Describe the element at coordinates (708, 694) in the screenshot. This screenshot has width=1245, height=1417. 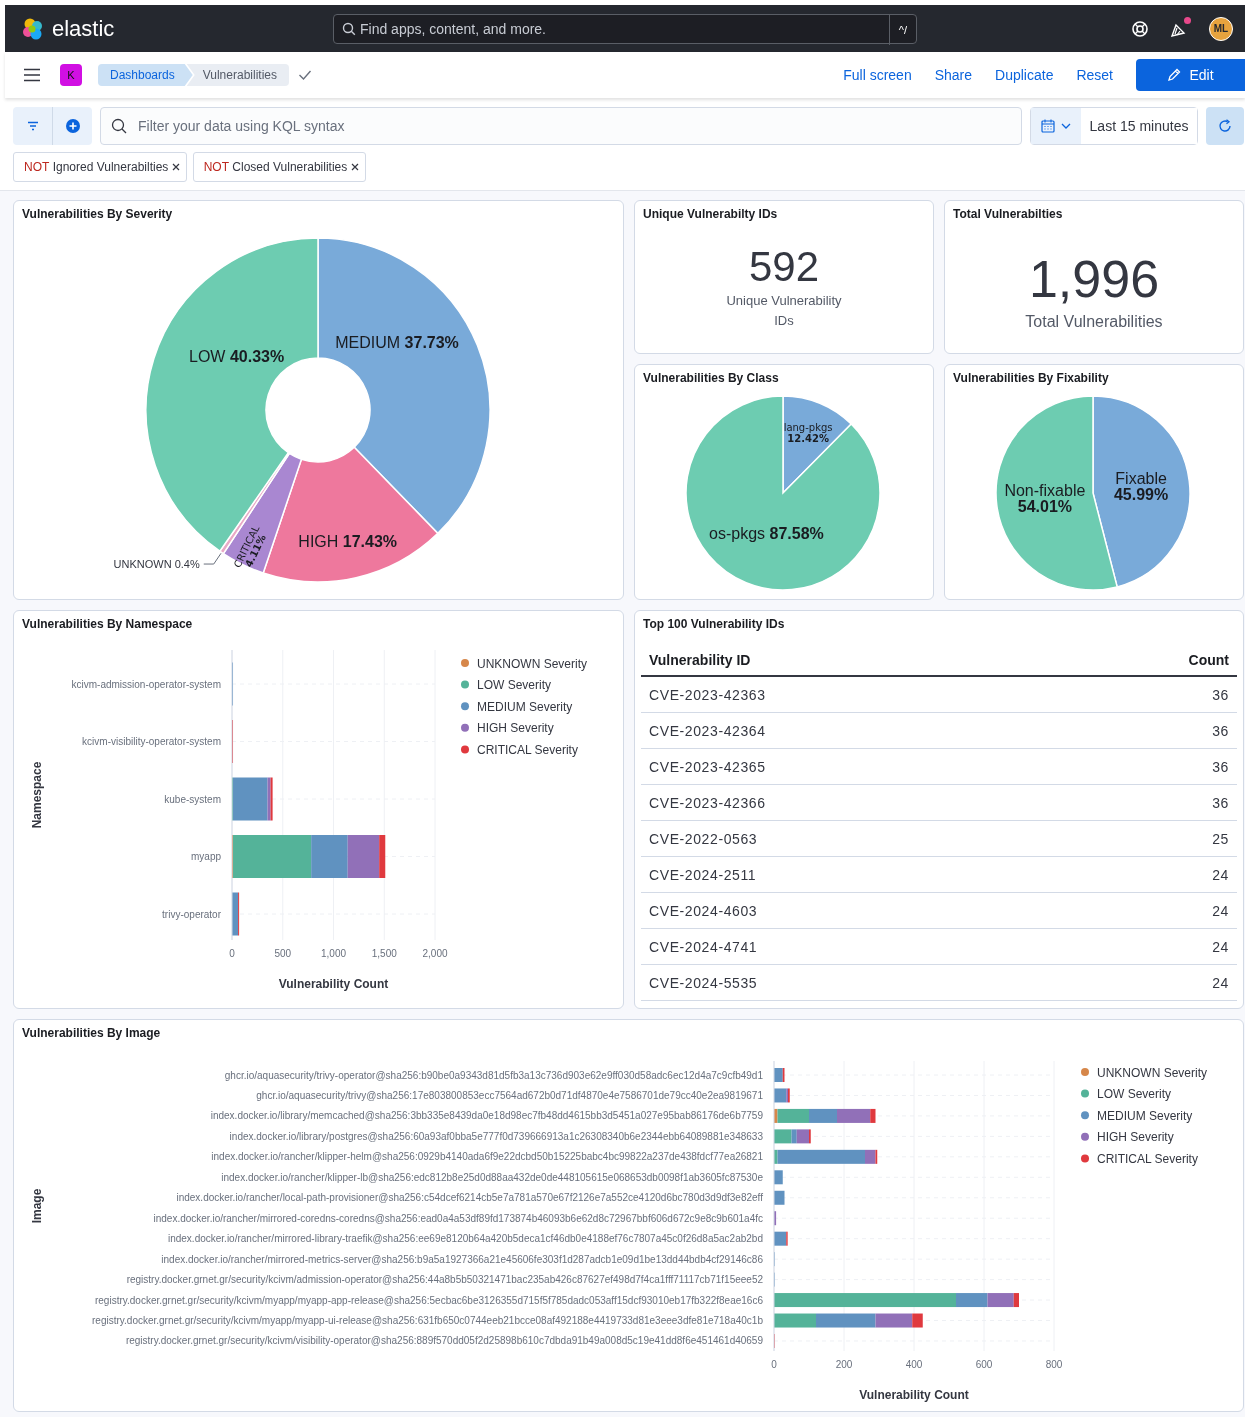
I see `table-cell-text: CVE-2023-42363` at that location.